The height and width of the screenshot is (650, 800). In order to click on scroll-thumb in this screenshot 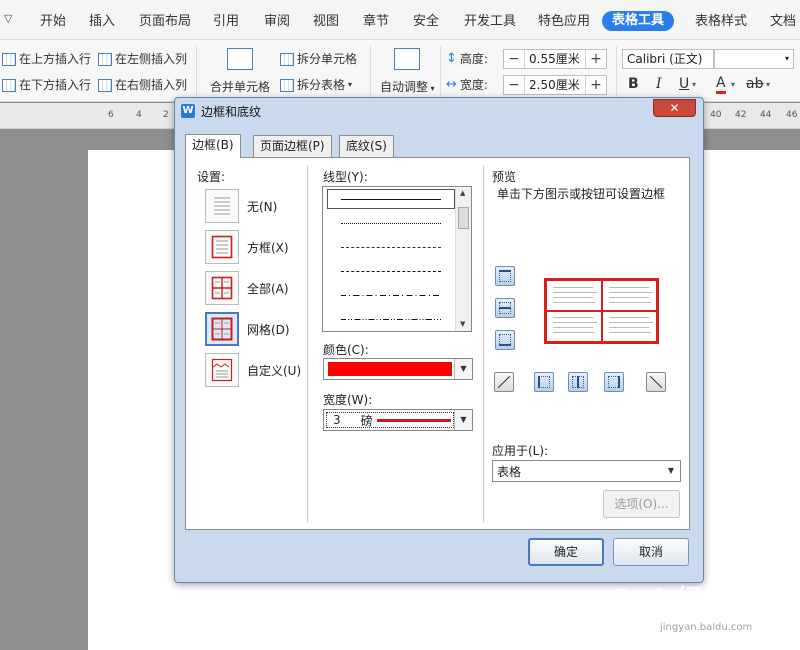, I will do `click(463, 218)`.